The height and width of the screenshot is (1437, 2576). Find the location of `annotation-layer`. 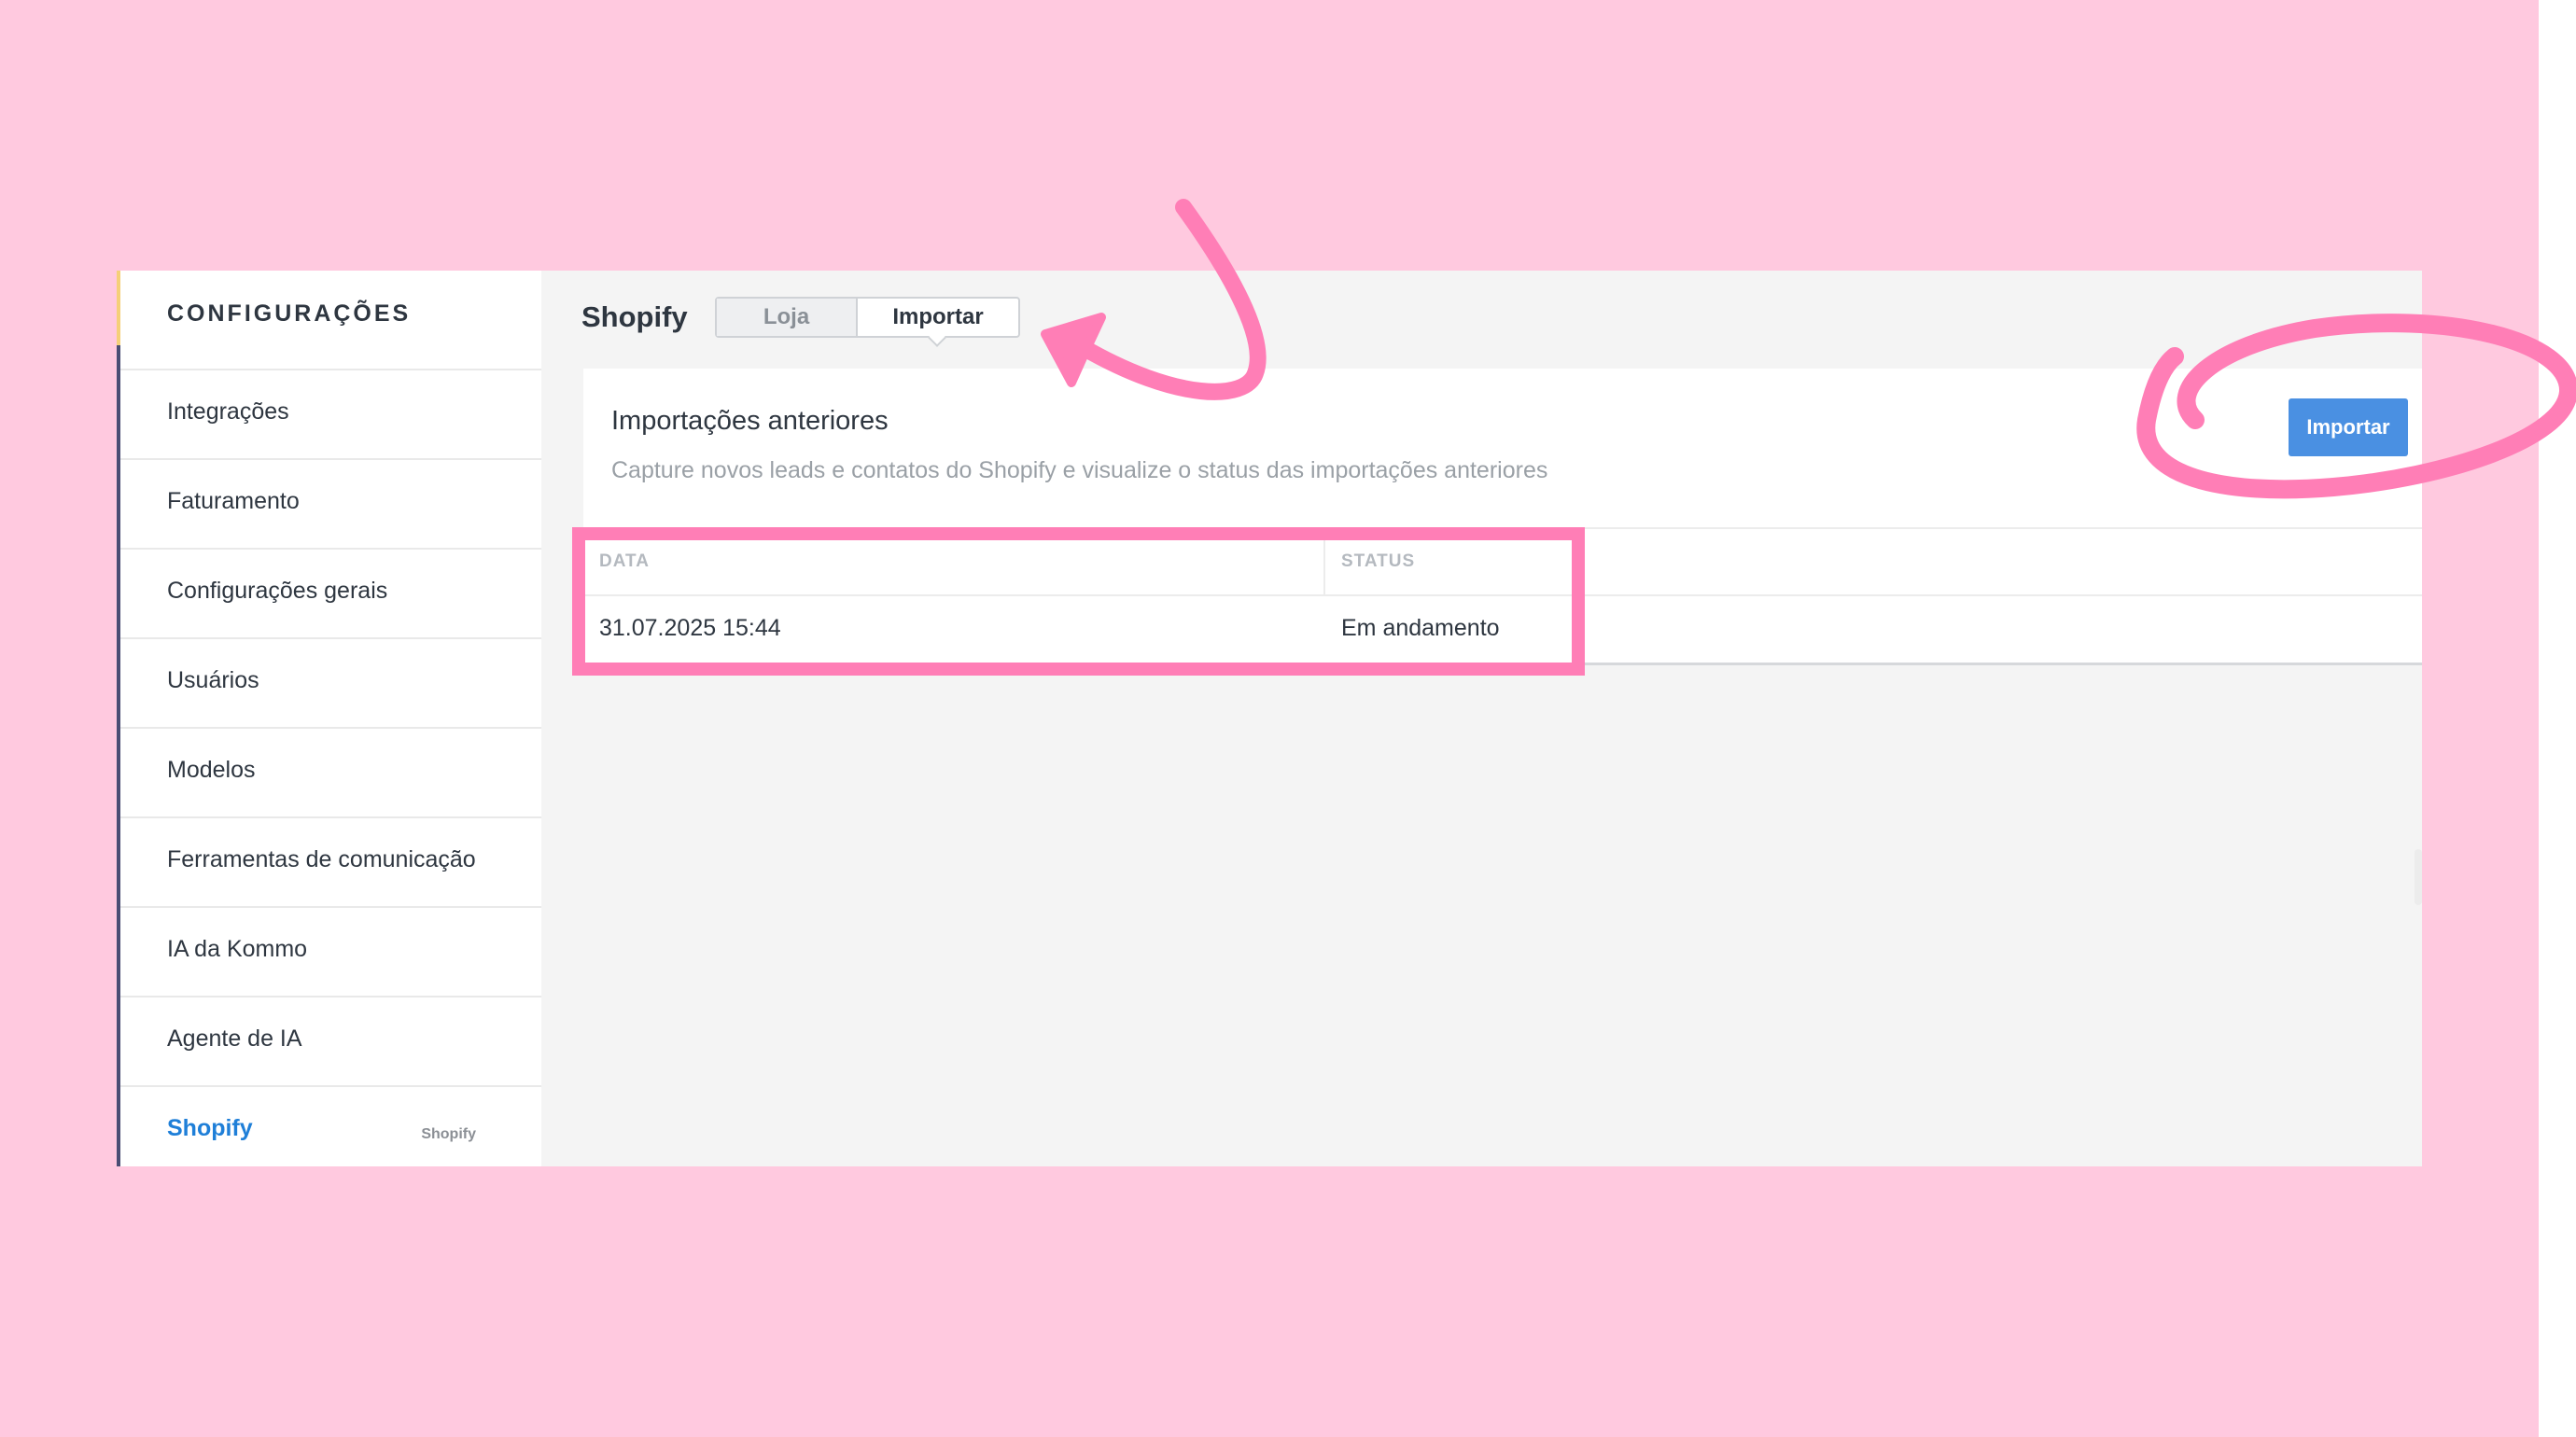

annotation-layer is located at coordinates (1808, 349).